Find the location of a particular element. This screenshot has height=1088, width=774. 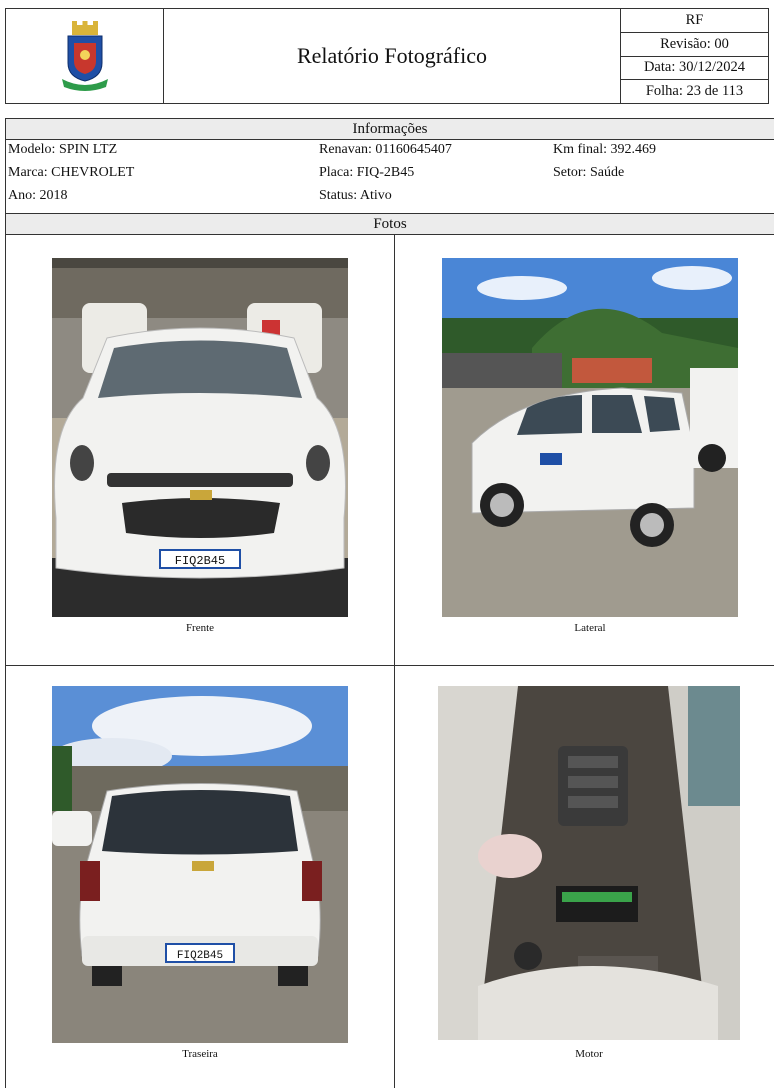

brand-field: Marca: CHEVROLET is located at coordinates (71, 172).